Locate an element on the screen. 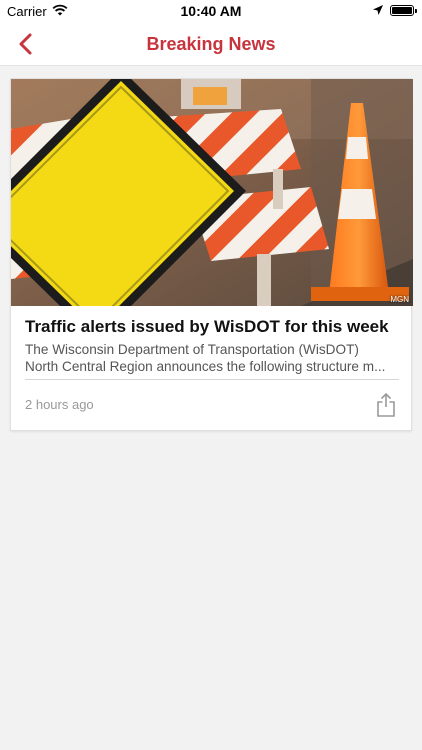 This screenshot has width=422, height=750. battery-icon is located at coordinates (403, 10).